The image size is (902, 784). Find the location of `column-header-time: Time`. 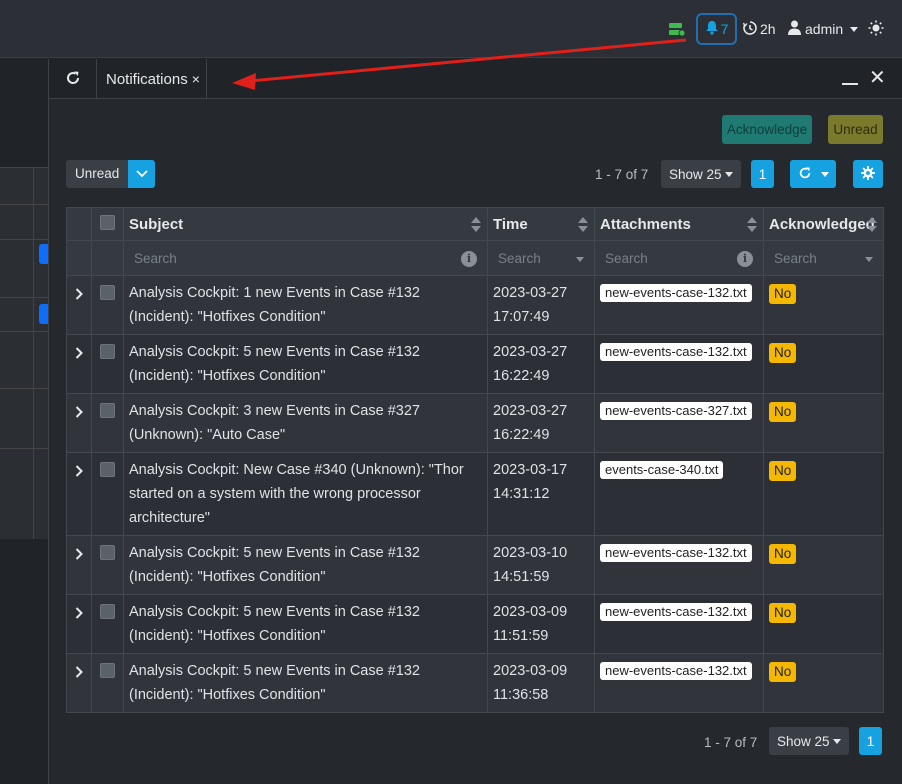

column-header-time: Time is located at coordinates (541, 224).